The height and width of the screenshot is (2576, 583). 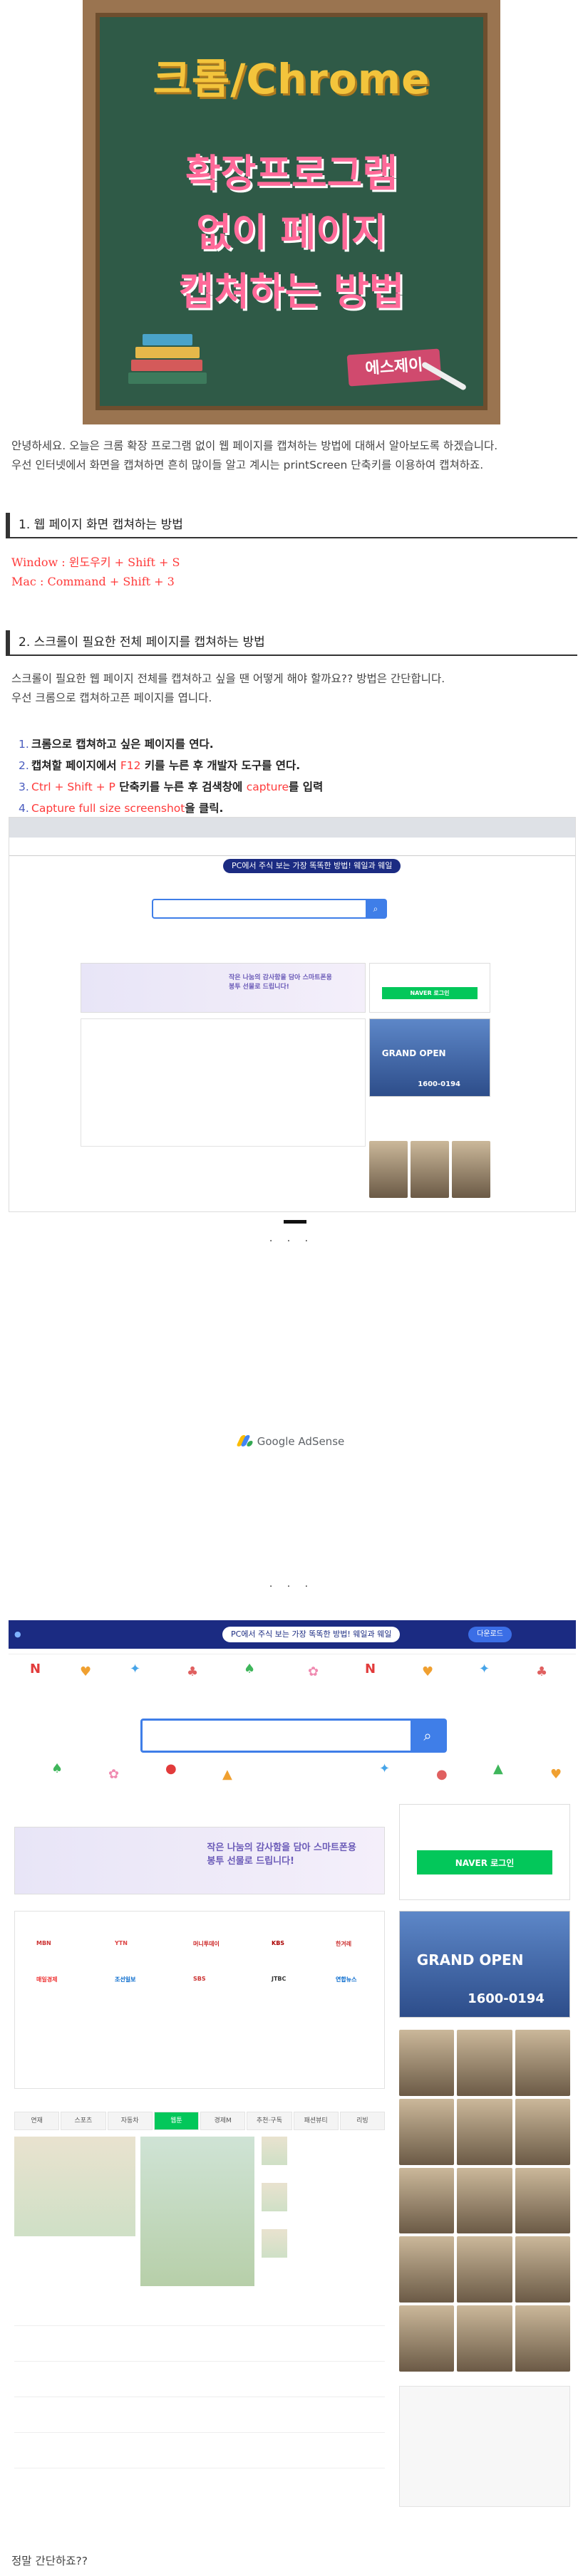 What do you see at coordinates (44, 1943) in the screenshot?
I see `press-logo: MBN` at bounding box center [44, 1943].